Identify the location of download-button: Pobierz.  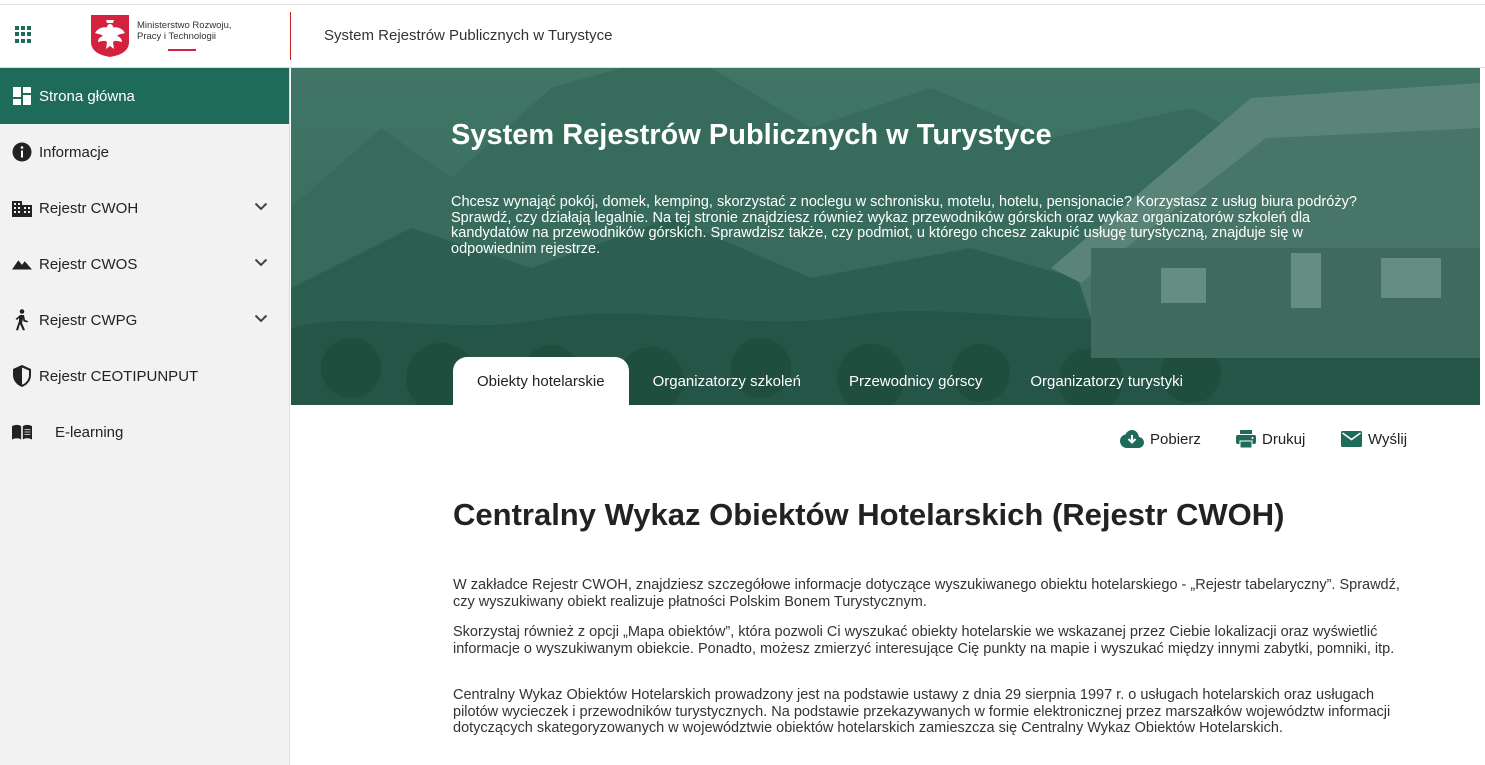
(1160, 439).